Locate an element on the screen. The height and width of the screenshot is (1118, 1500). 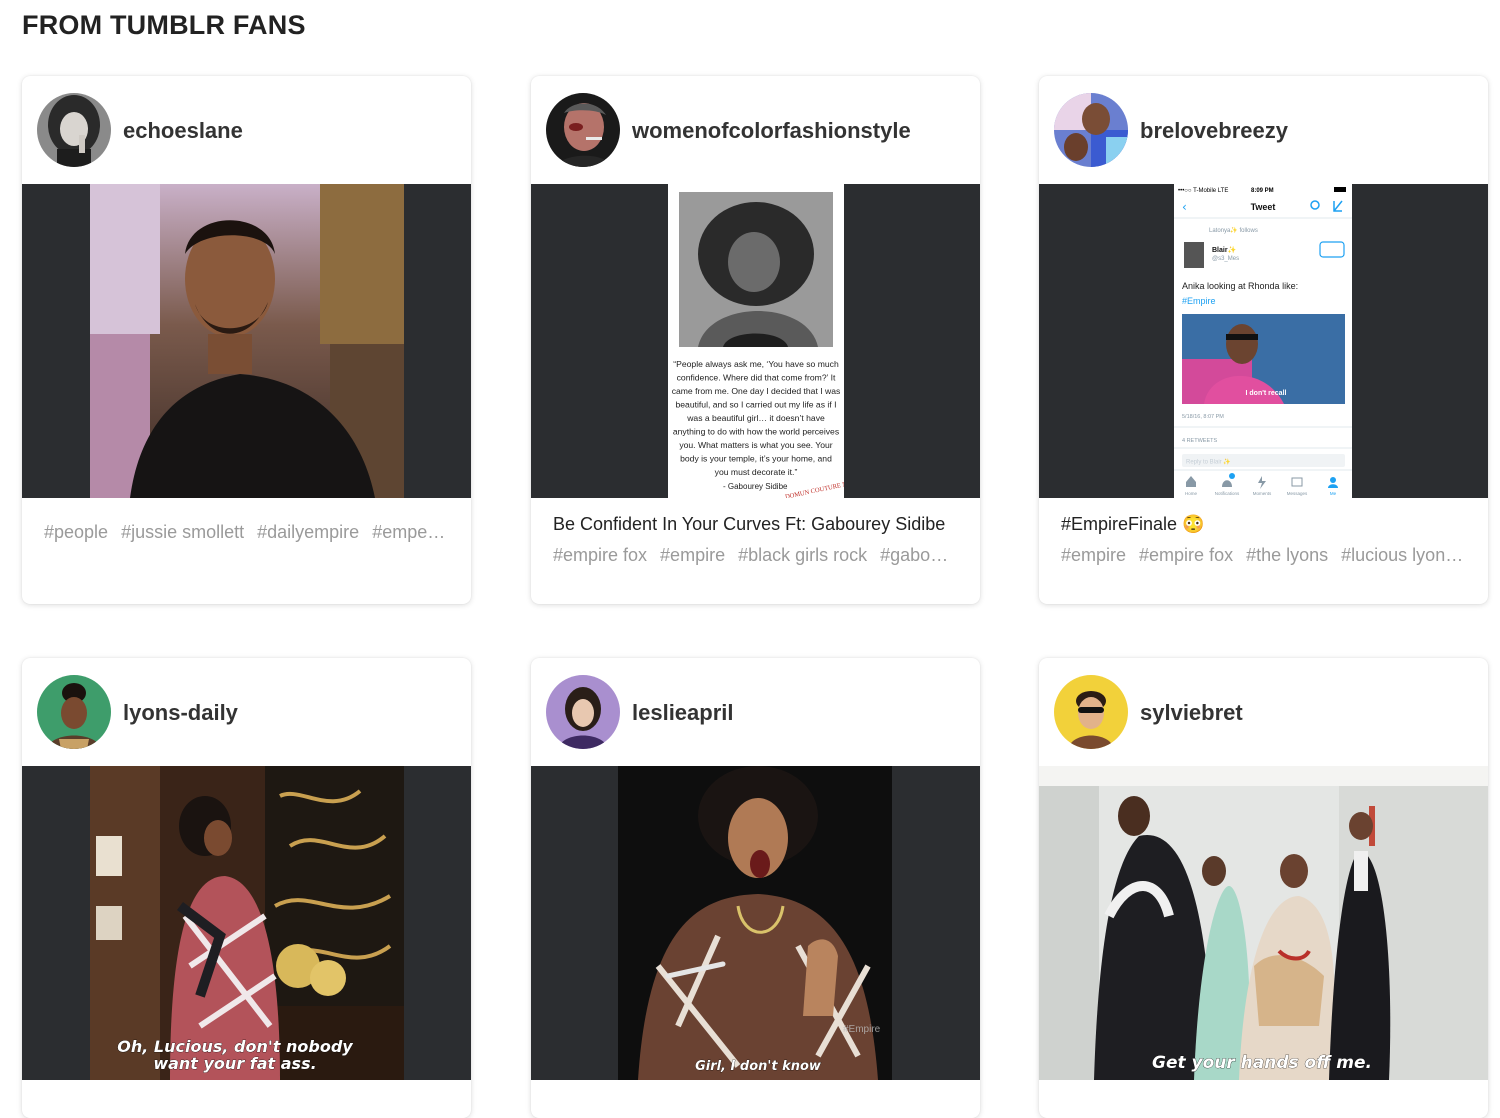
tab-label: Home is located at coordinates (1191, 493).